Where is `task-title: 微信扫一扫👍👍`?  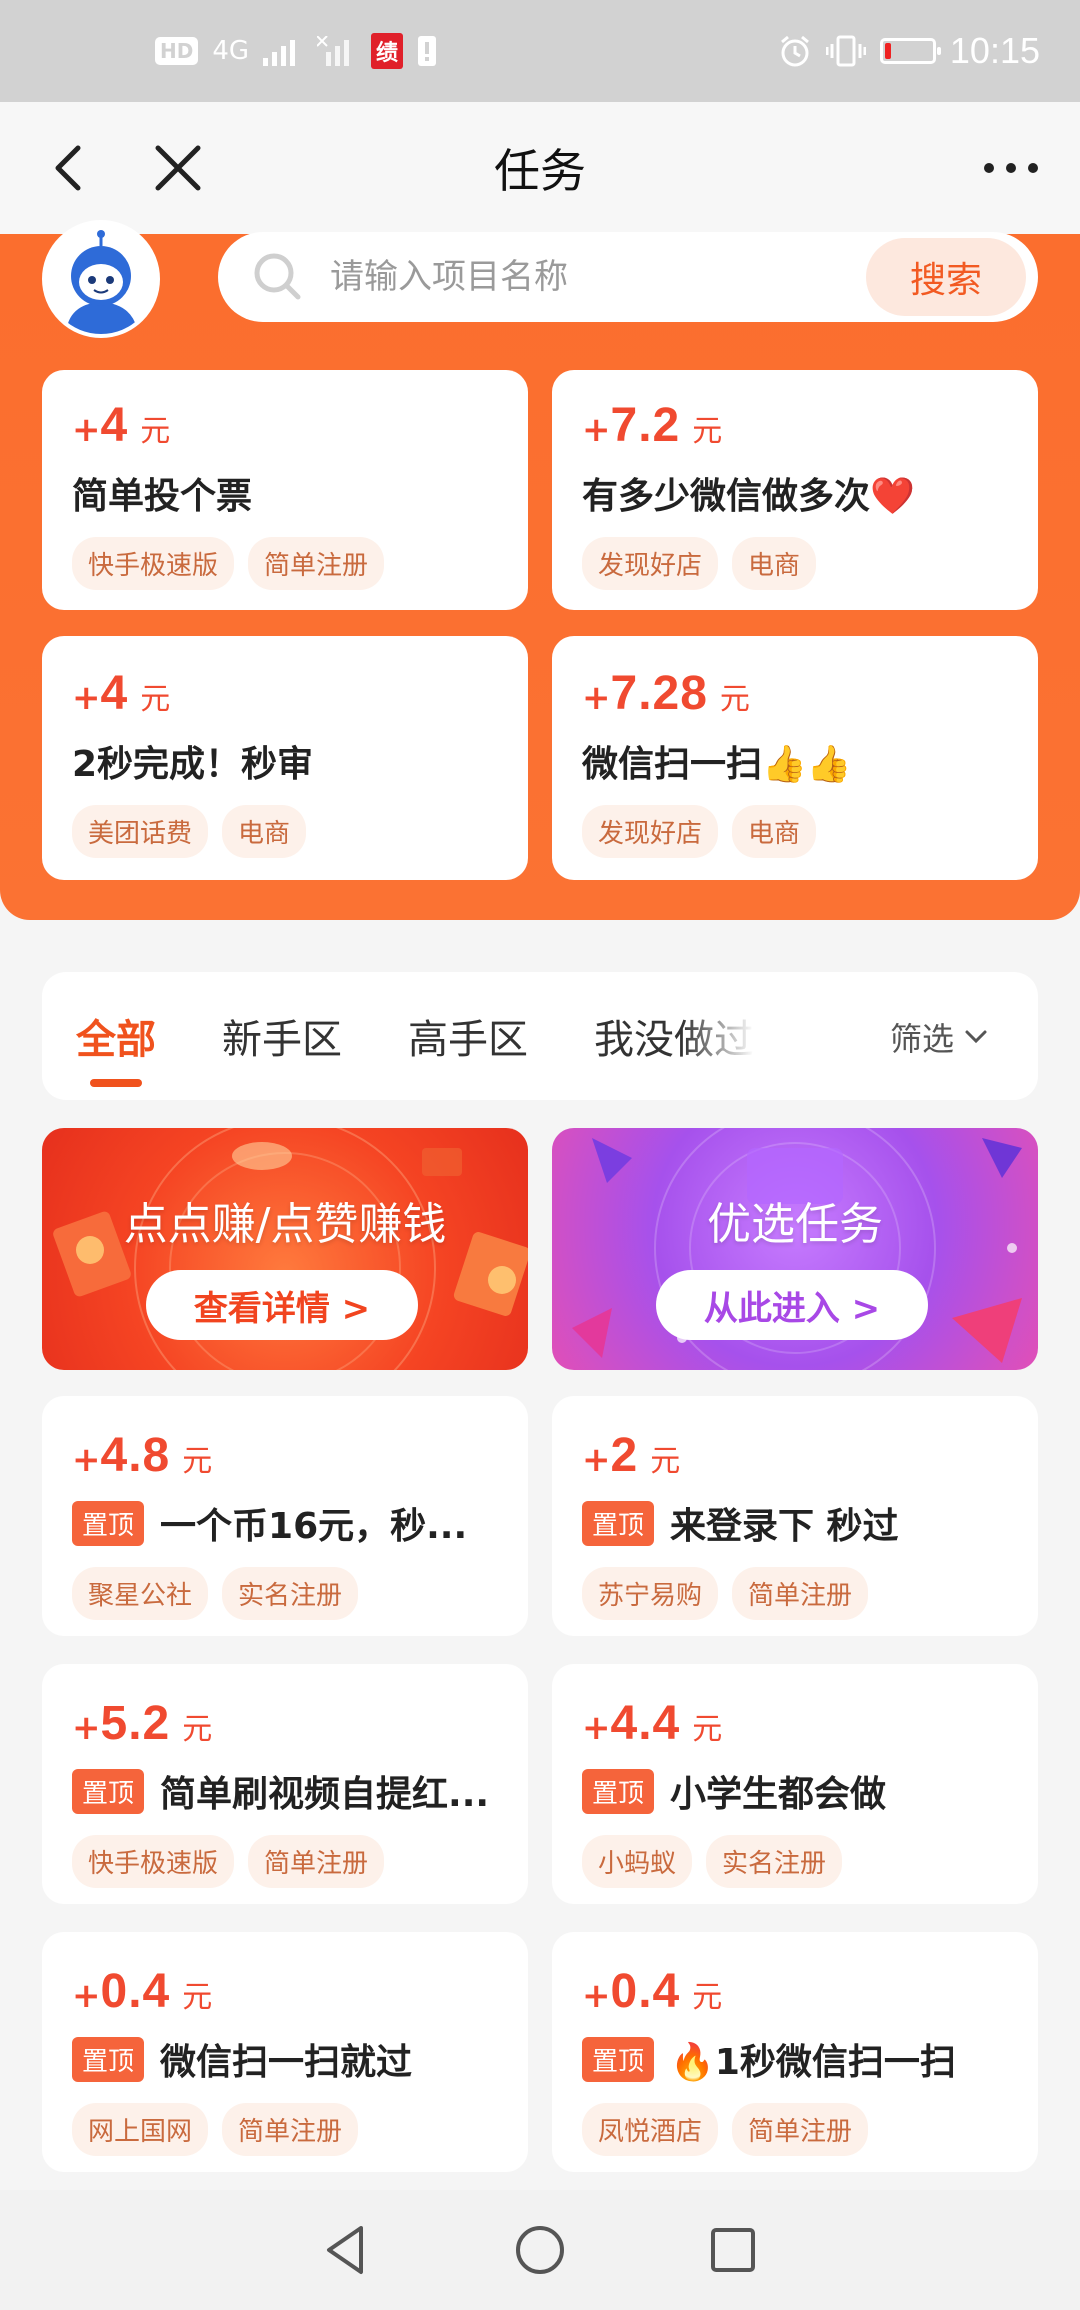
task-title: 微信扫一扫👍👍 is located at coordinates (795, 761).